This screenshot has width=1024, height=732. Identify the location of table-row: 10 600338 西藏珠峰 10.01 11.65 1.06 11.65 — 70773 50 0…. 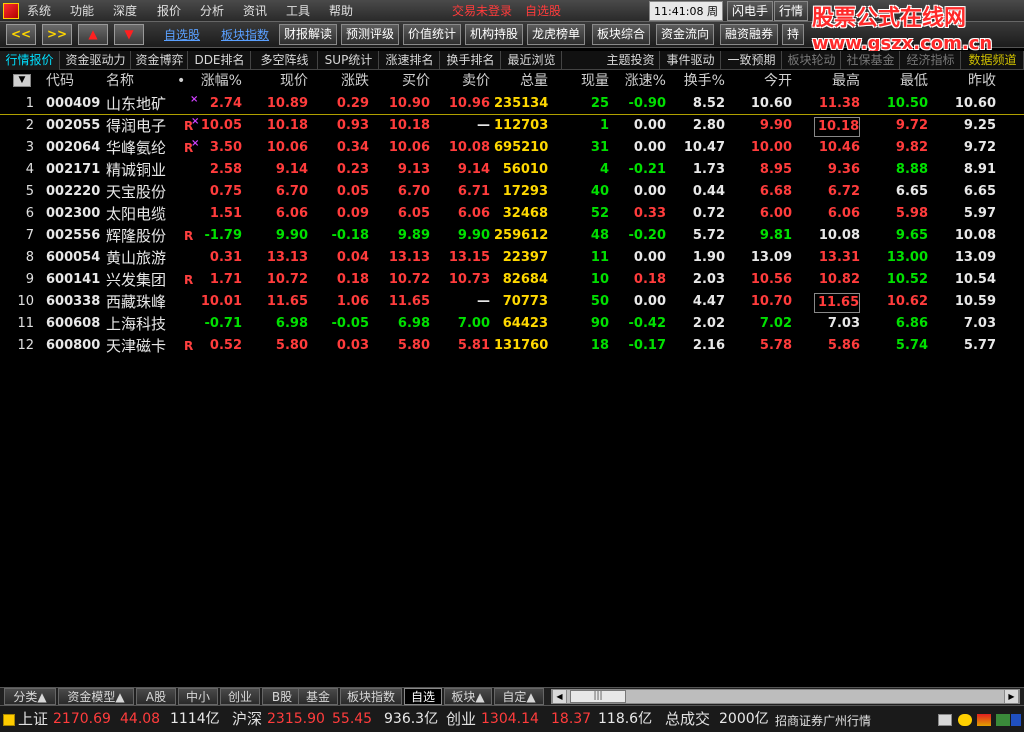
(512, 302).